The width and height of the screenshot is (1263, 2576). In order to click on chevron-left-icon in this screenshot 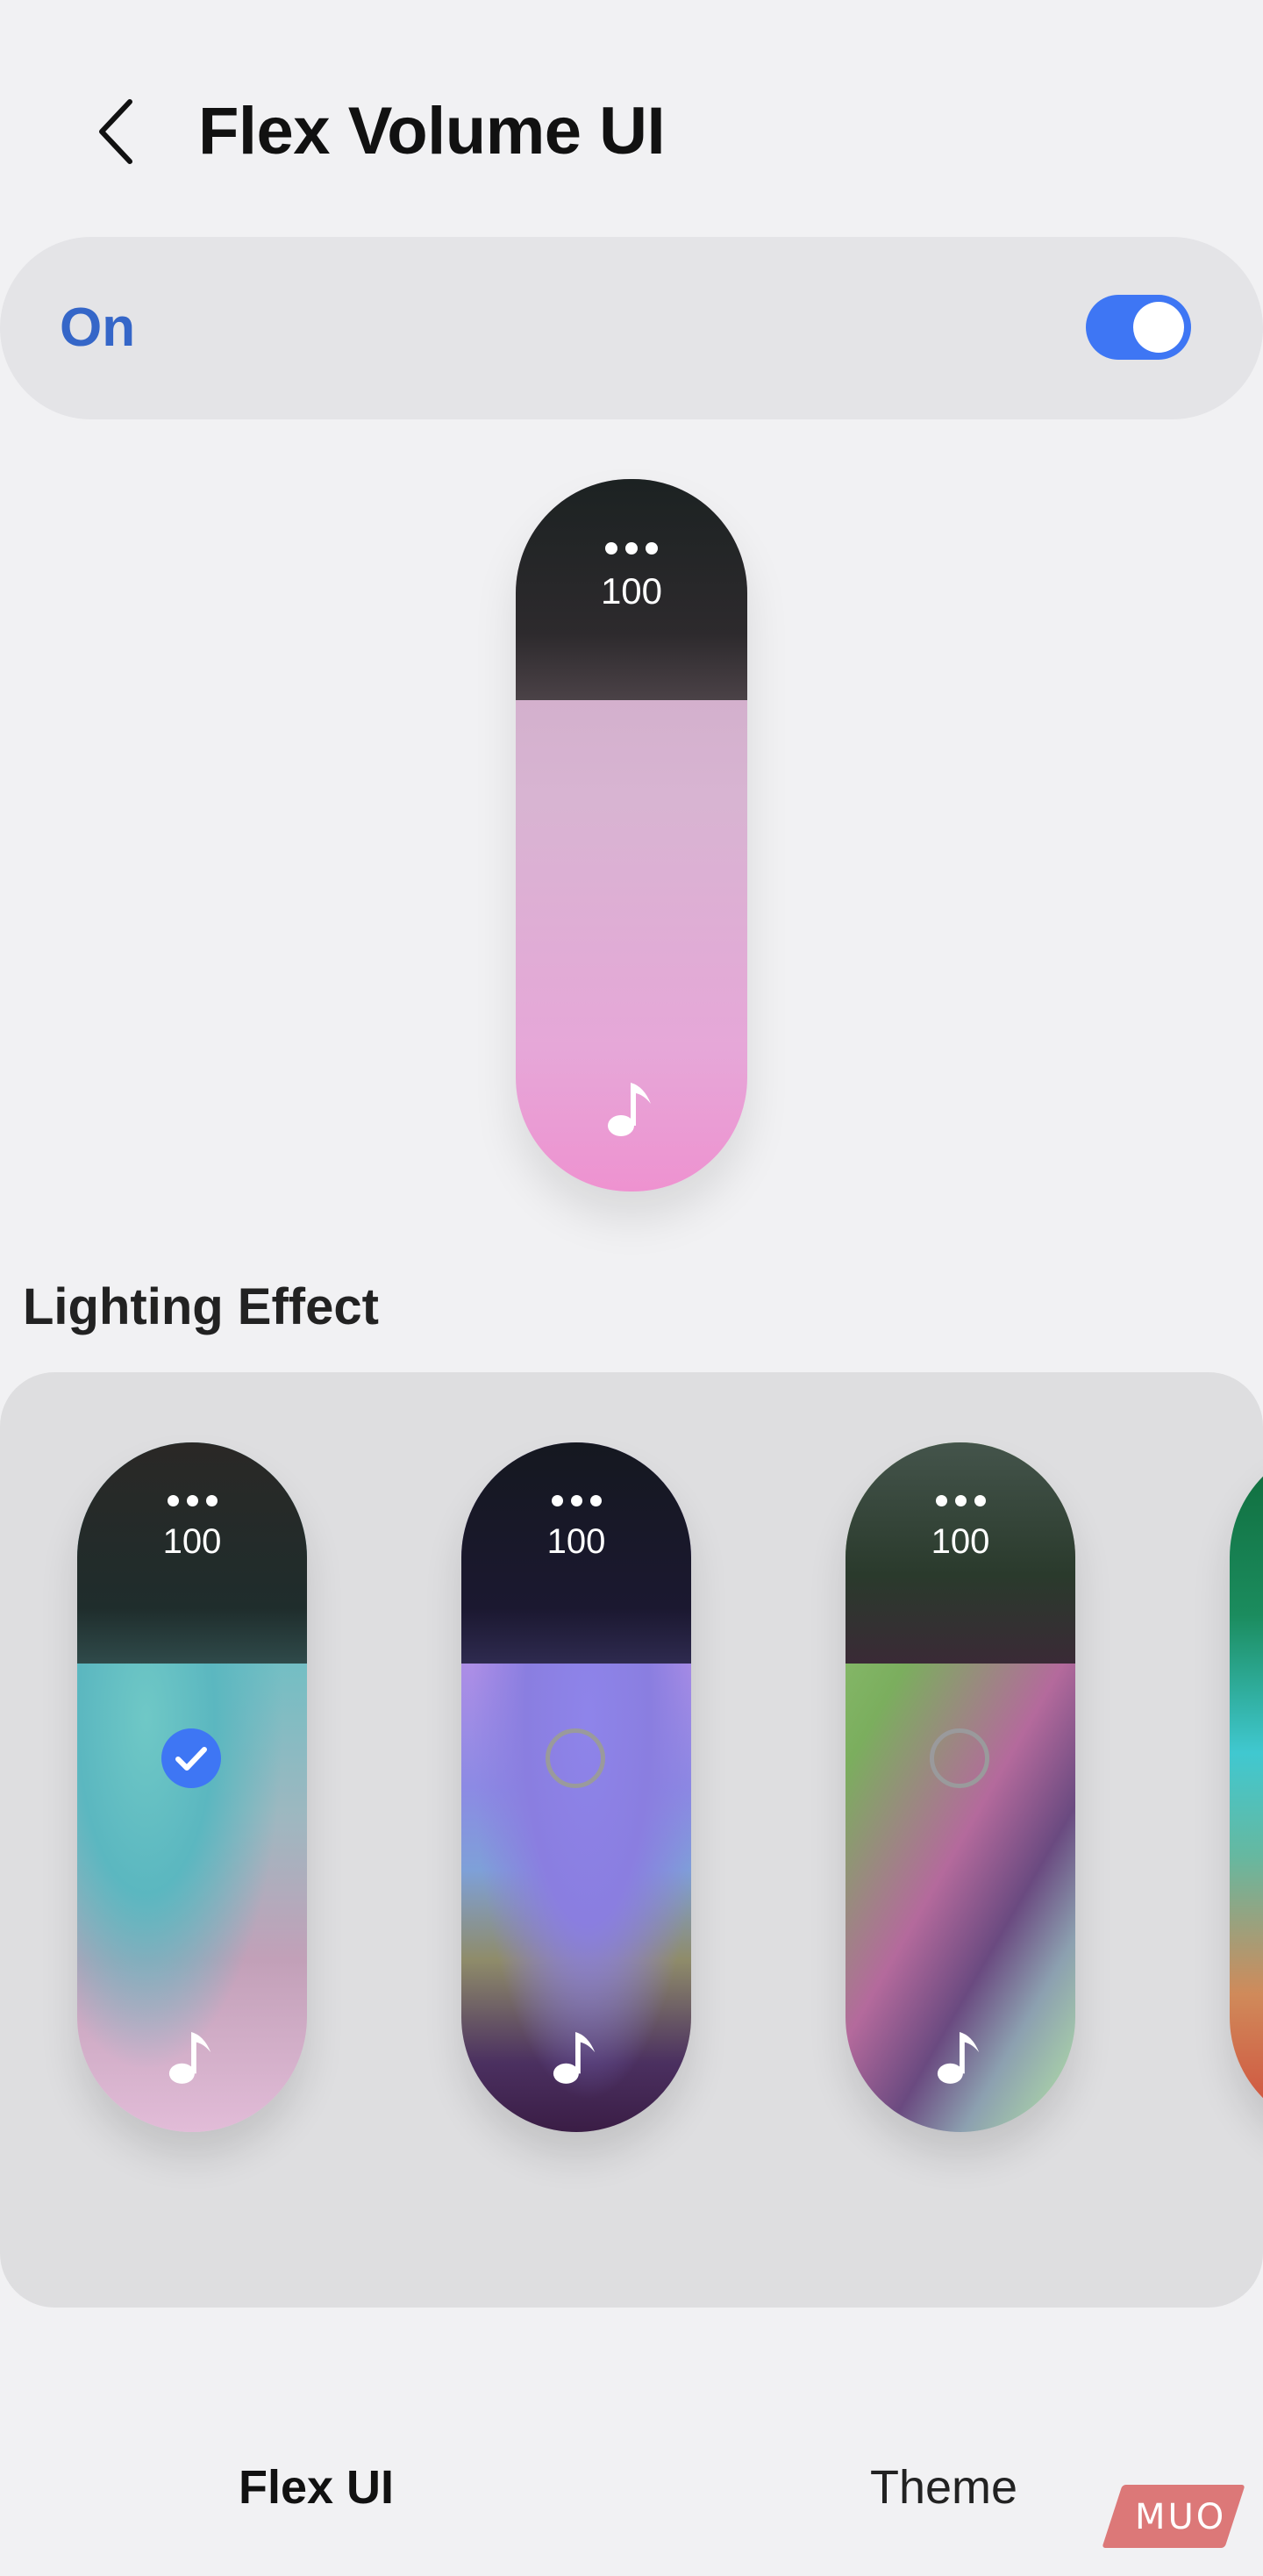, I will do `click(115, 131)`.